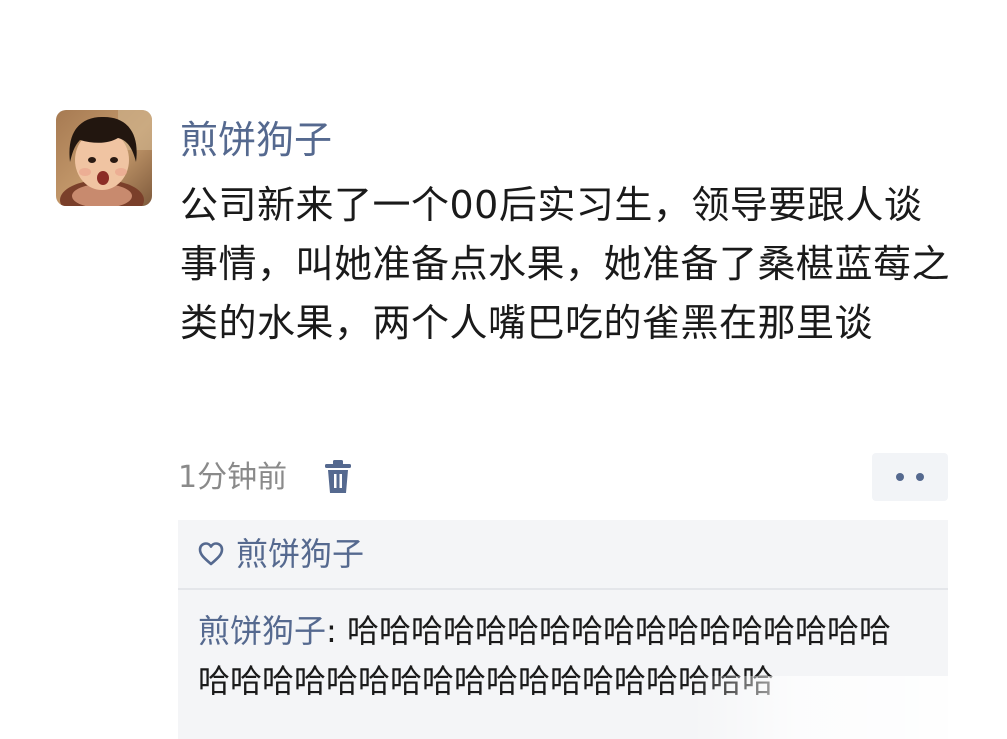 The width and height of the screenshot is (1007, 739). I want to click on more-button, so click(910, 477).